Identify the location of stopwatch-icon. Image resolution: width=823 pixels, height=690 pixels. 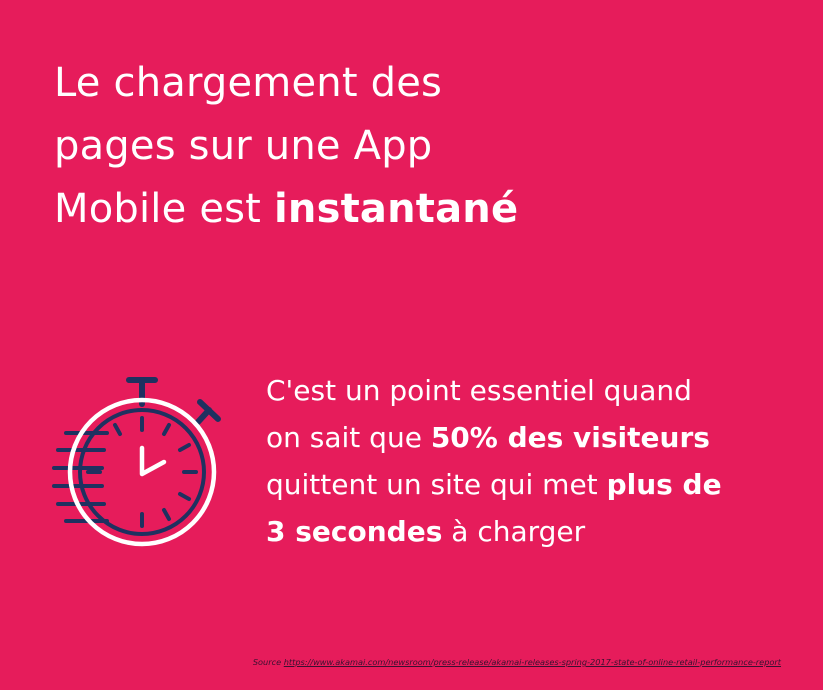
(136, 462).